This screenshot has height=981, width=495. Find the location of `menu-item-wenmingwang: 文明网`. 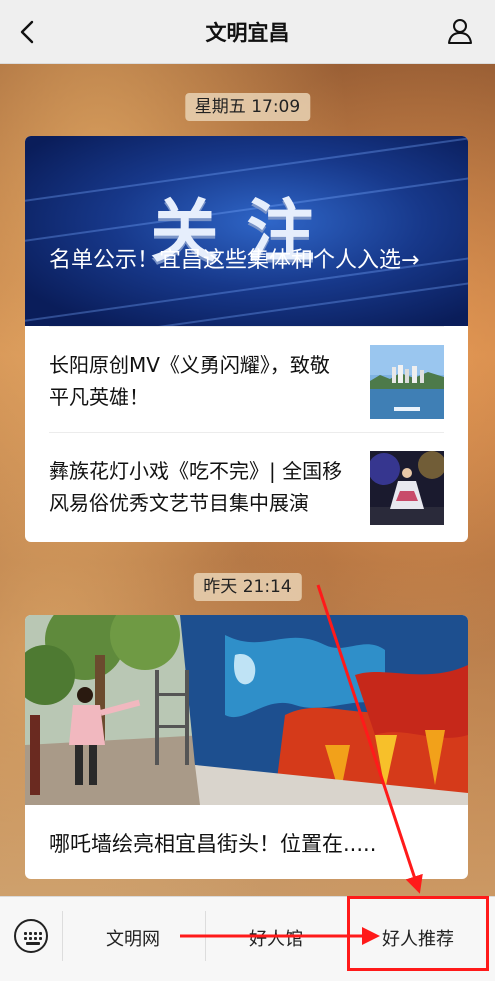

menu-item-wenmingwang: 文明网 is located at coordinates (133, 938).